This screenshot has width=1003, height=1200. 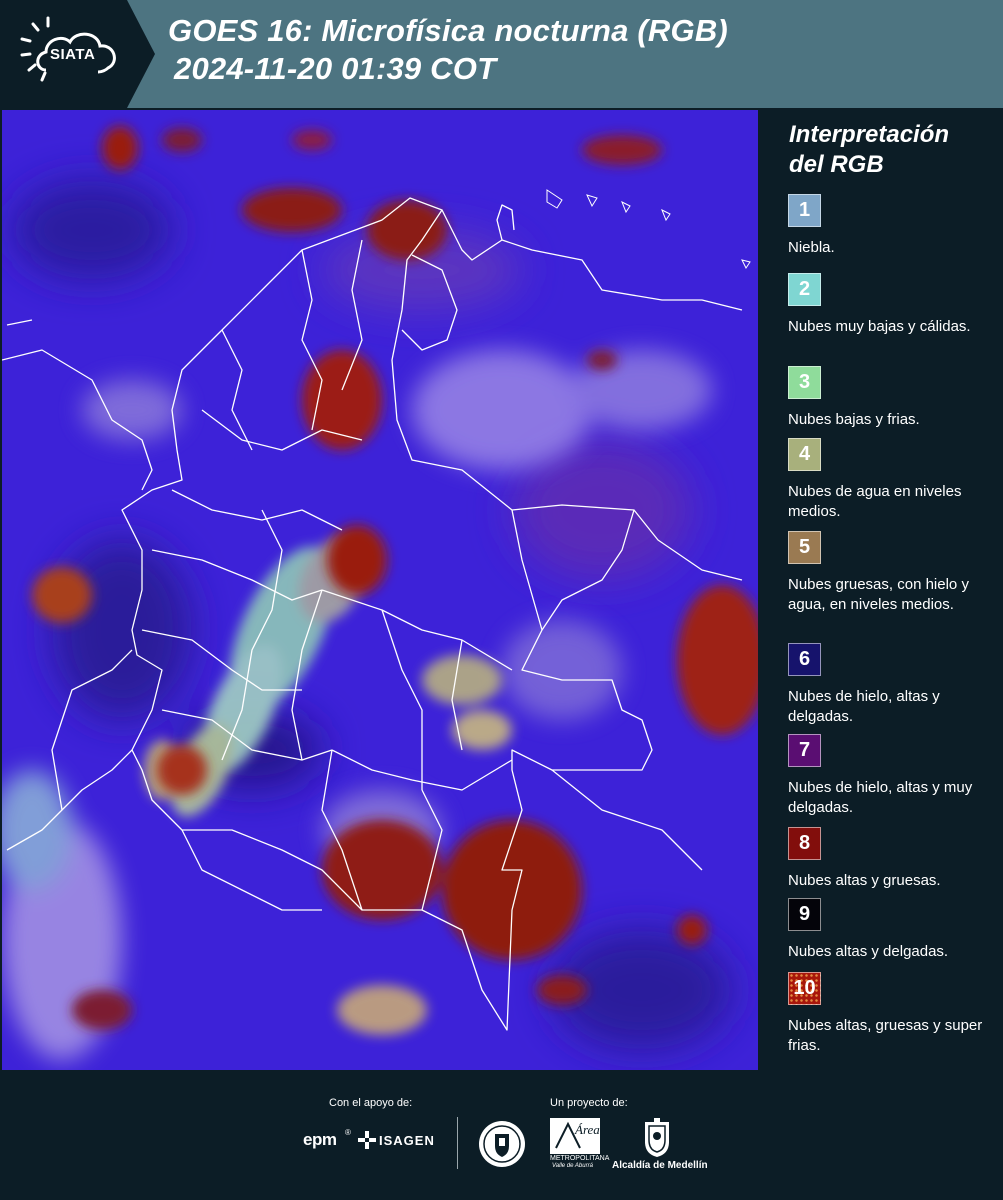 What do you see at coordinates (657, 1137) in the screenshot?
I see `medellin-coat-of-arms-icon` at bounding box center [657, 1137].